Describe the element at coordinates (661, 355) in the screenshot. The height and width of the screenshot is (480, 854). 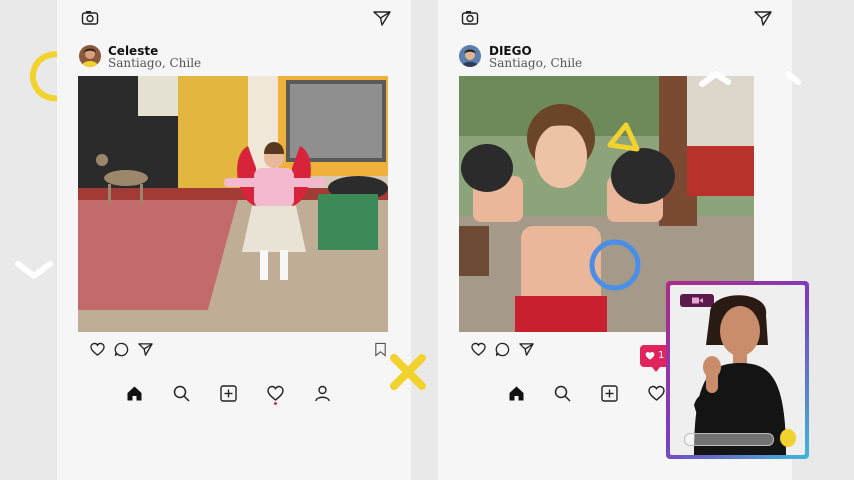
I see `notification-count: 1` at that location.